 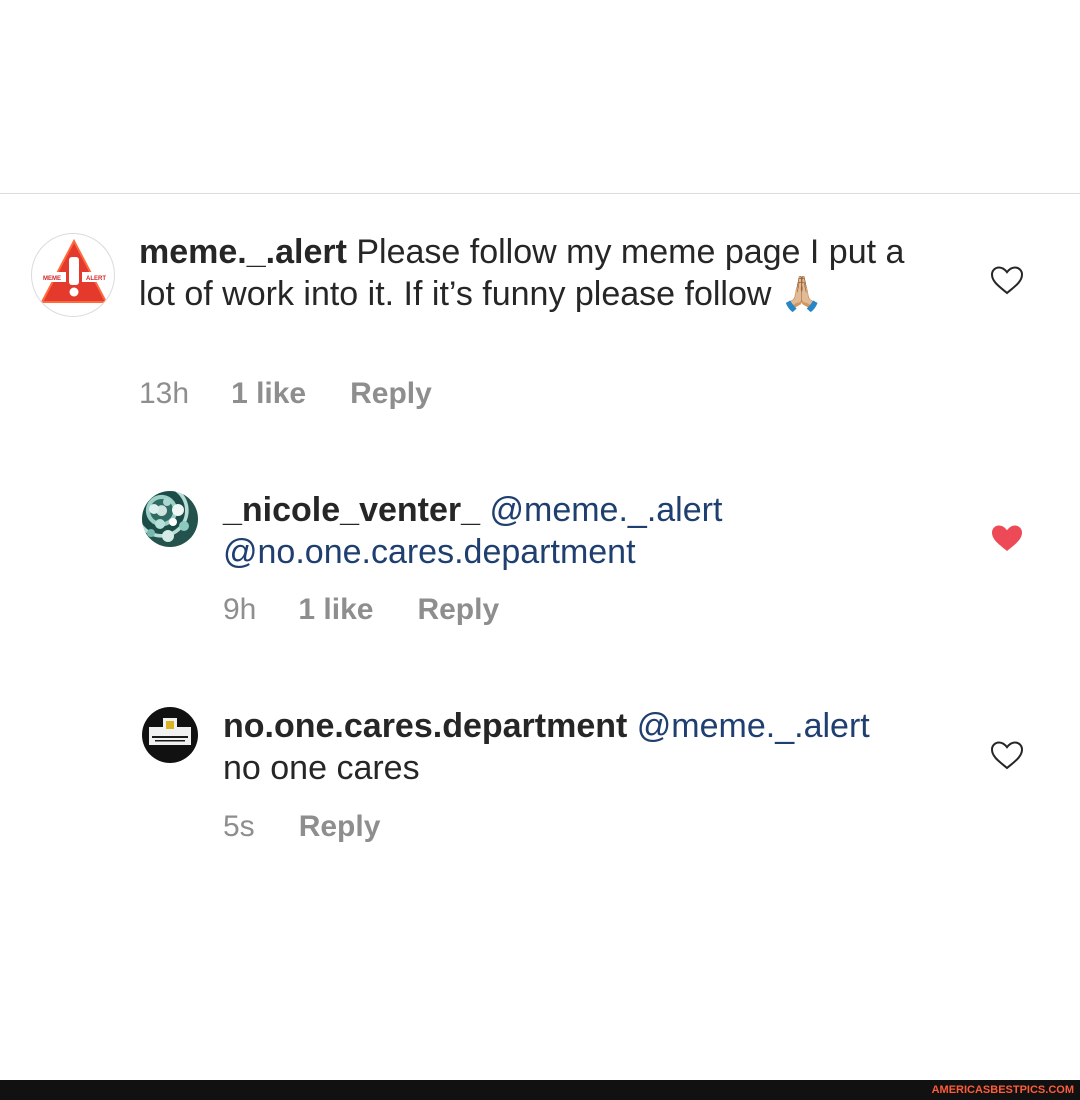 I want to click on top-divider, so click(x=540, y=193).